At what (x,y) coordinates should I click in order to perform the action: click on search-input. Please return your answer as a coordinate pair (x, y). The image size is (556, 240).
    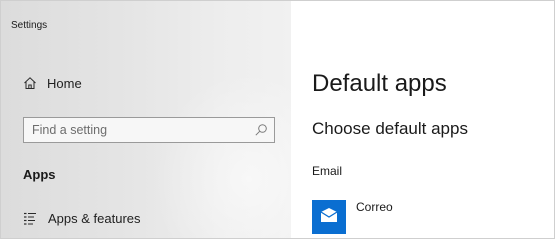
    Looking at the image, I should click on (139, 130).